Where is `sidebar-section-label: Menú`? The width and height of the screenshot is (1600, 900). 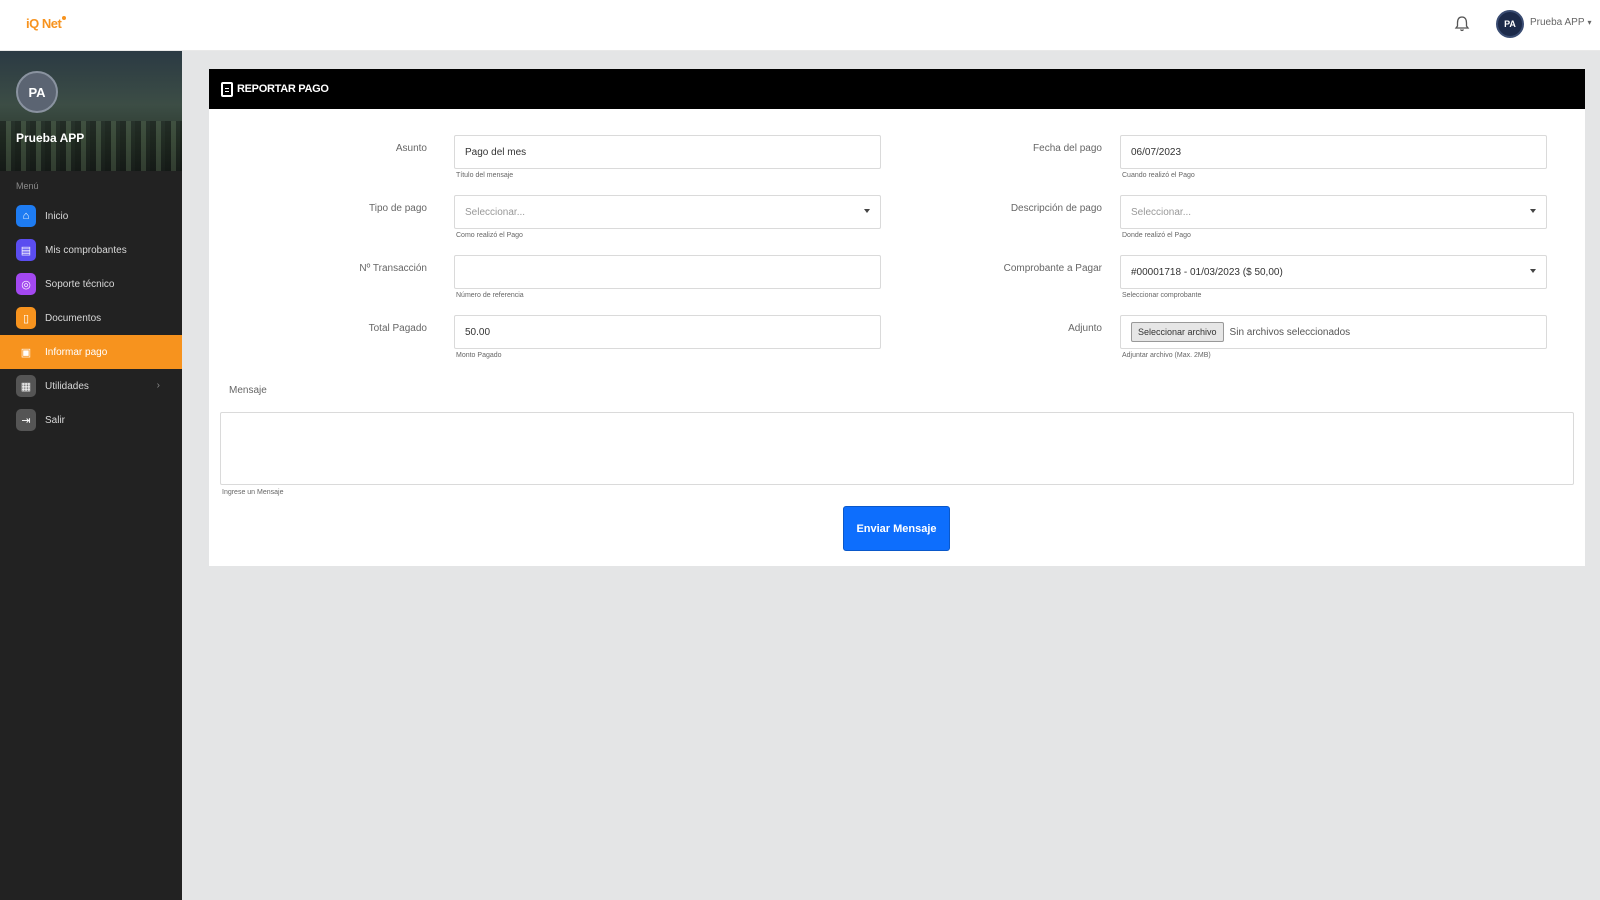
sidebar-section-label: Menú is located at coordinates (27, 186).